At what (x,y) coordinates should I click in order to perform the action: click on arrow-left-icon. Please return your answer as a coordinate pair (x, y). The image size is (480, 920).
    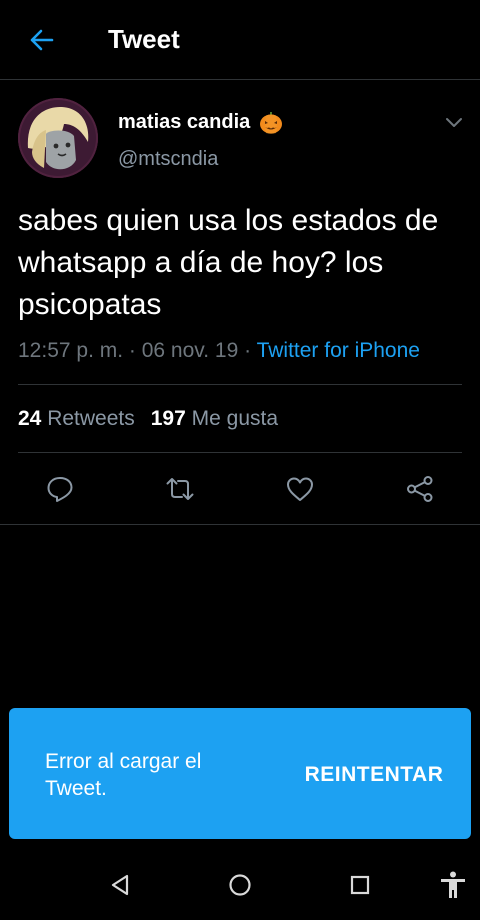
    Looking at the image, I should click on (42, 40).